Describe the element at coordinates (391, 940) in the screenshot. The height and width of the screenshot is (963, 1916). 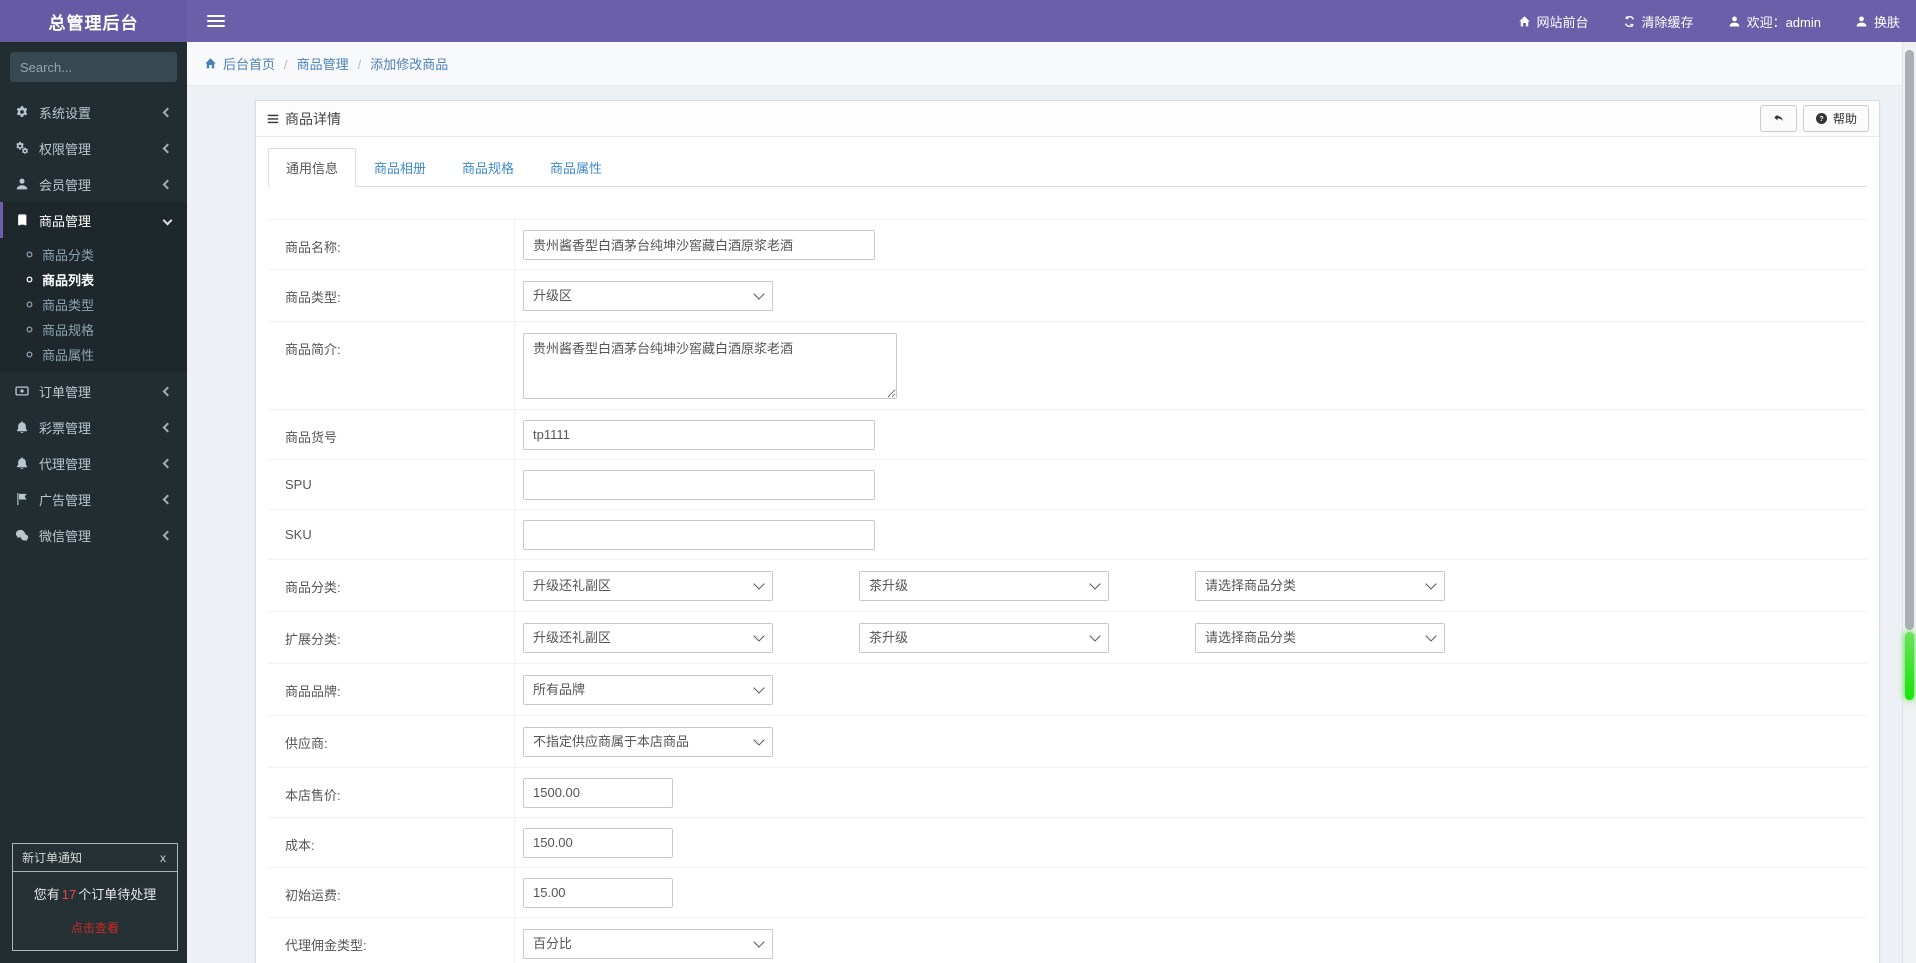
I see `agent-commission-type-select-field-label: 代理佣金类型:` at that location.